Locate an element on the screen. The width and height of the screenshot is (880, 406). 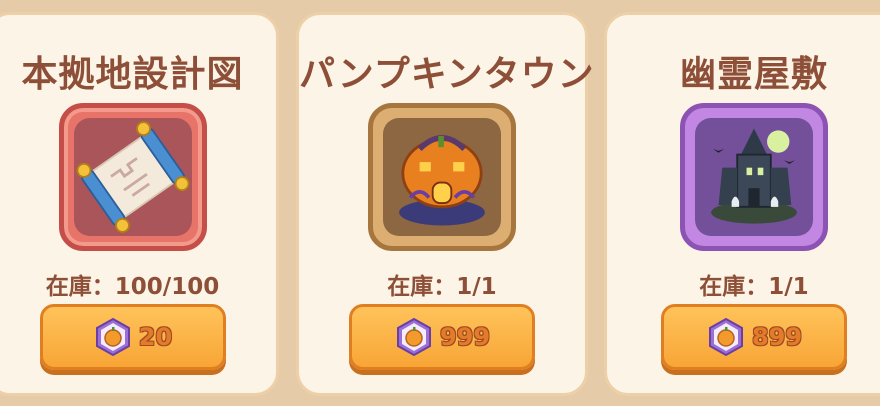
haunted-mansion-icon is located at coordinates (754, 176).